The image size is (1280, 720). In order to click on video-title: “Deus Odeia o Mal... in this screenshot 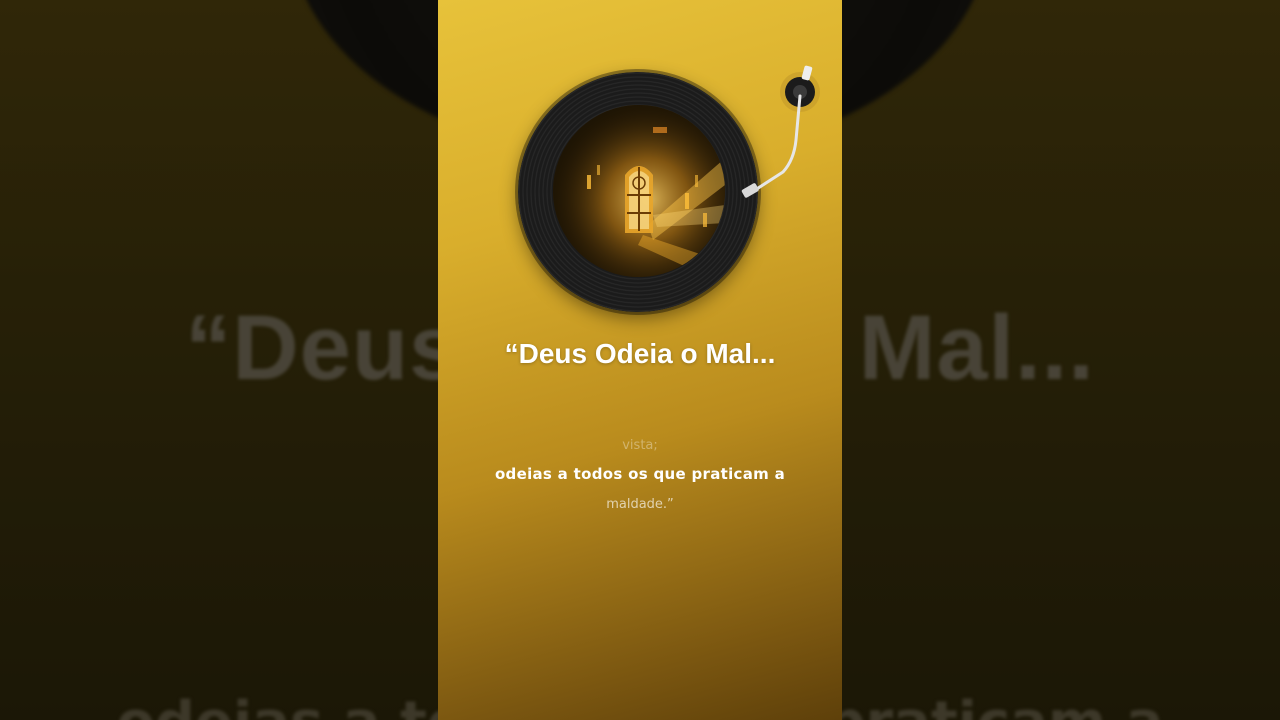, I will do `click(640, 353)`.